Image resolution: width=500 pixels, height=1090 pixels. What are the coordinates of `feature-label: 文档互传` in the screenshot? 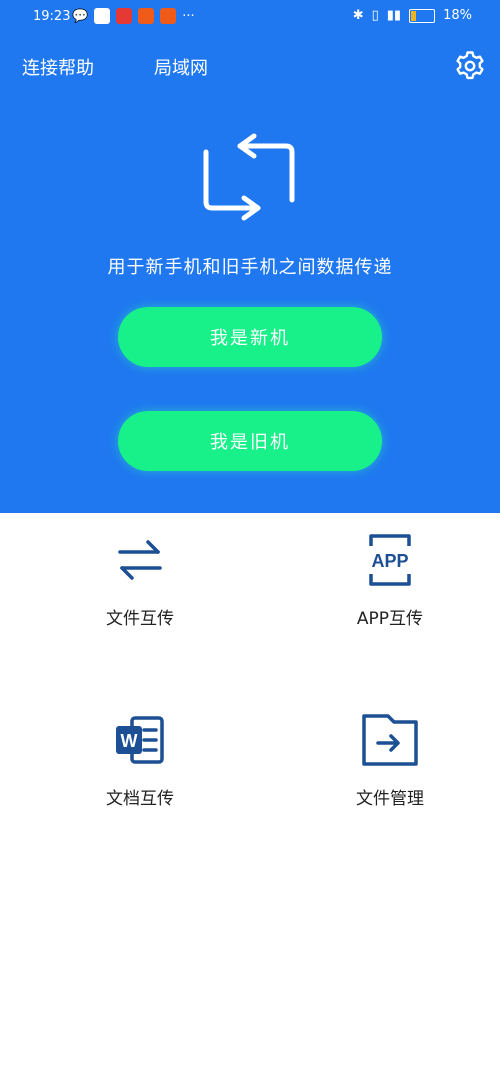 It's located at (140, 799).